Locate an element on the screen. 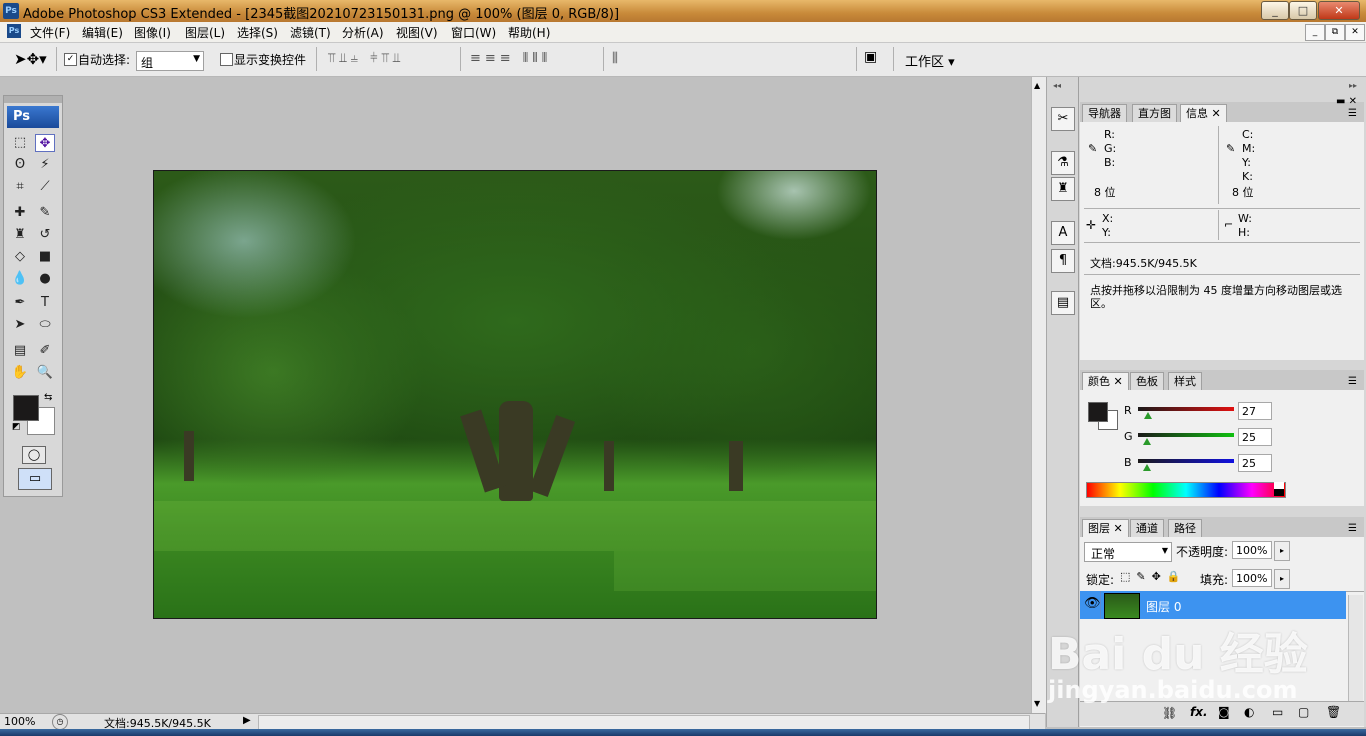 This screenshot has height=736, width=1366. lock-icons: ⬚✎✥🔒 is located at coordinates (1153, 576).